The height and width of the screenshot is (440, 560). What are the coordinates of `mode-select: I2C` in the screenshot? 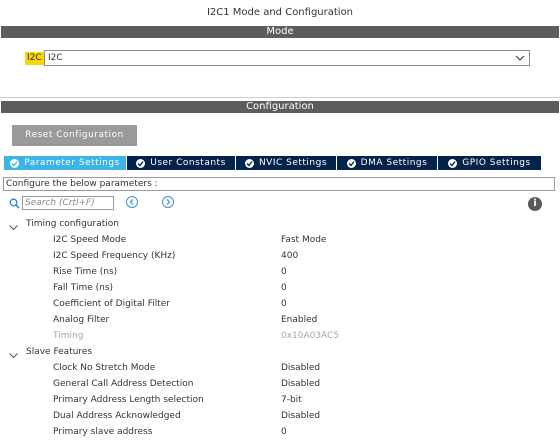 It's located at (287, 58).